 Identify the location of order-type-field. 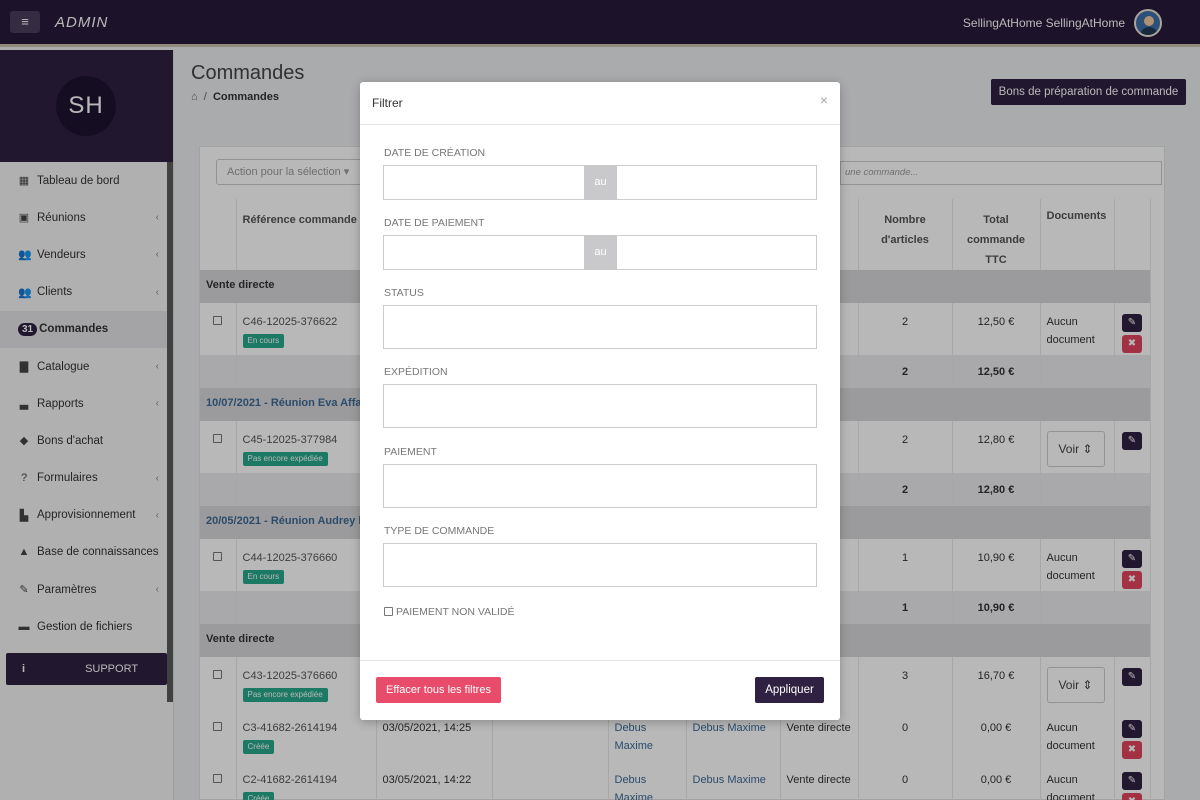
(600, 565).